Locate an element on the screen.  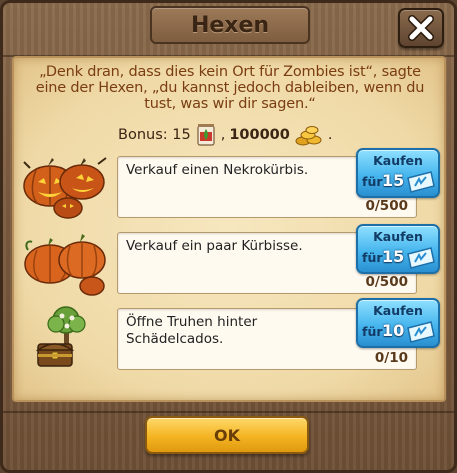
bonus-row: Bonus: 15 , 100000 . is located at coordinates (225, 135).